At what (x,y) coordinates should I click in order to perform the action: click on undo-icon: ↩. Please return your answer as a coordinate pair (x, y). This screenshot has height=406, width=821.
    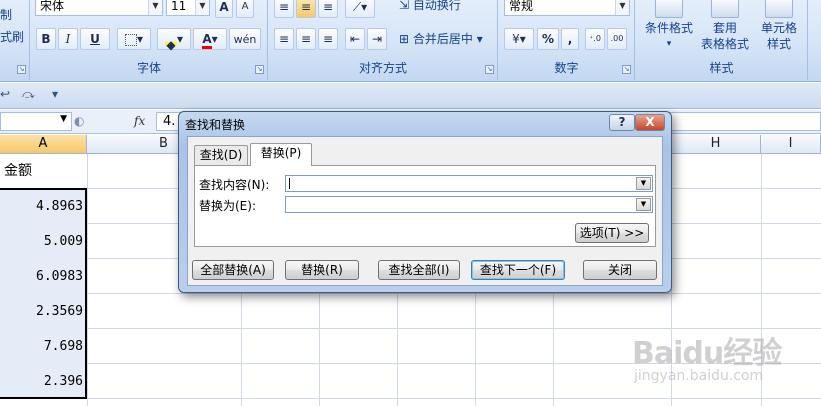
    Looking at the image, I should click on (5, 94).